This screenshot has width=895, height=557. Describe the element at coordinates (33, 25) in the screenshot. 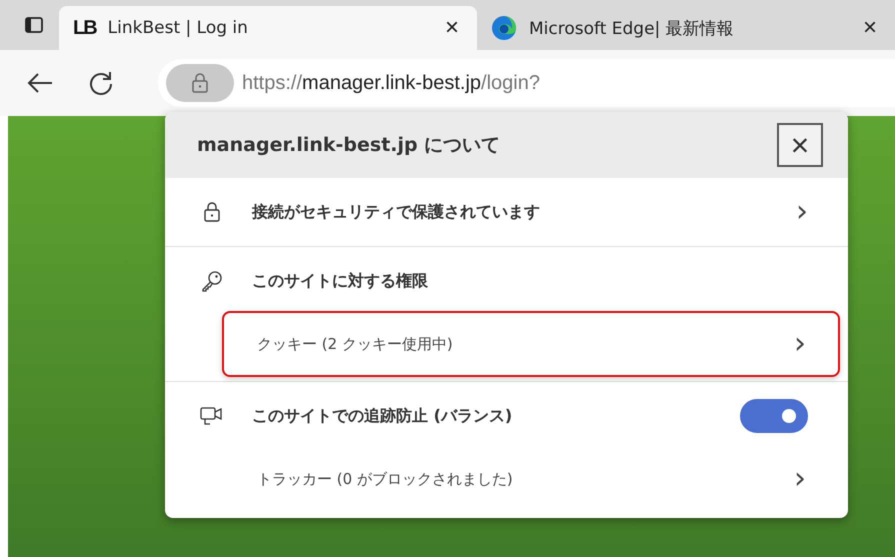

I see `tab-actions-icon` at that location.